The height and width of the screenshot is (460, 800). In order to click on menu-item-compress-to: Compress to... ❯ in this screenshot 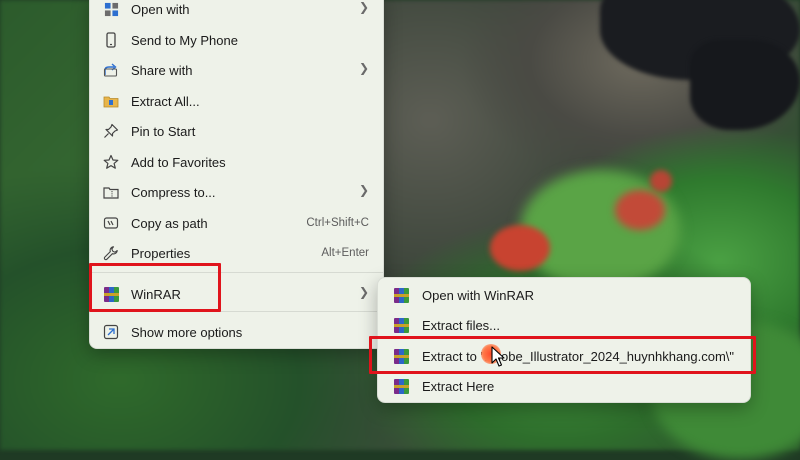, I will do `click(236, 192)`.